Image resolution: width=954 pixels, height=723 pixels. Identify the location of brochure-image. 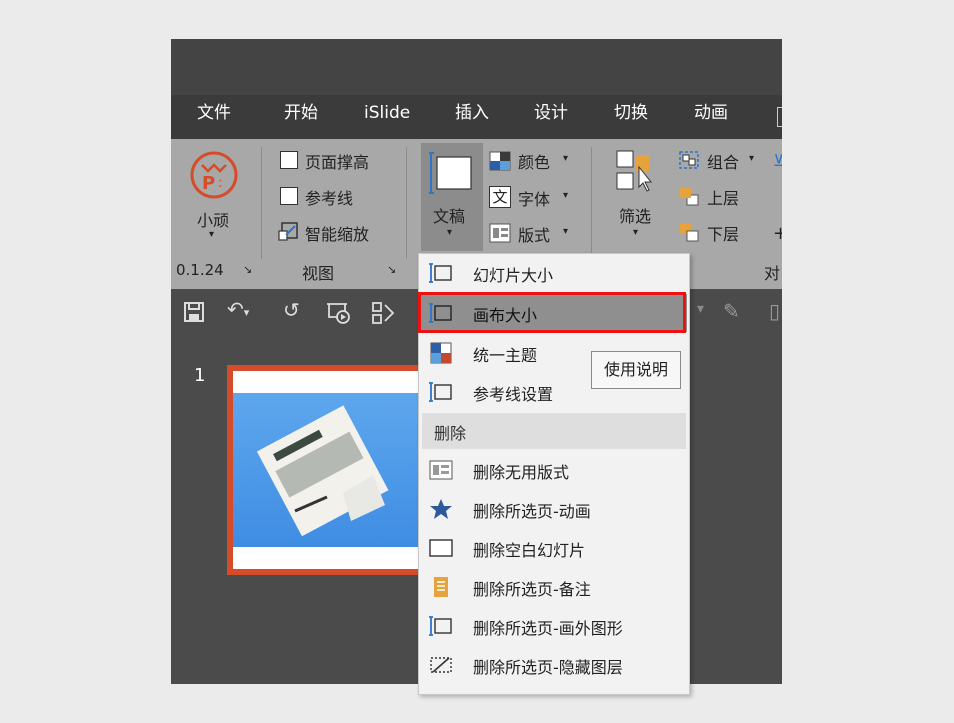
(322, 471).